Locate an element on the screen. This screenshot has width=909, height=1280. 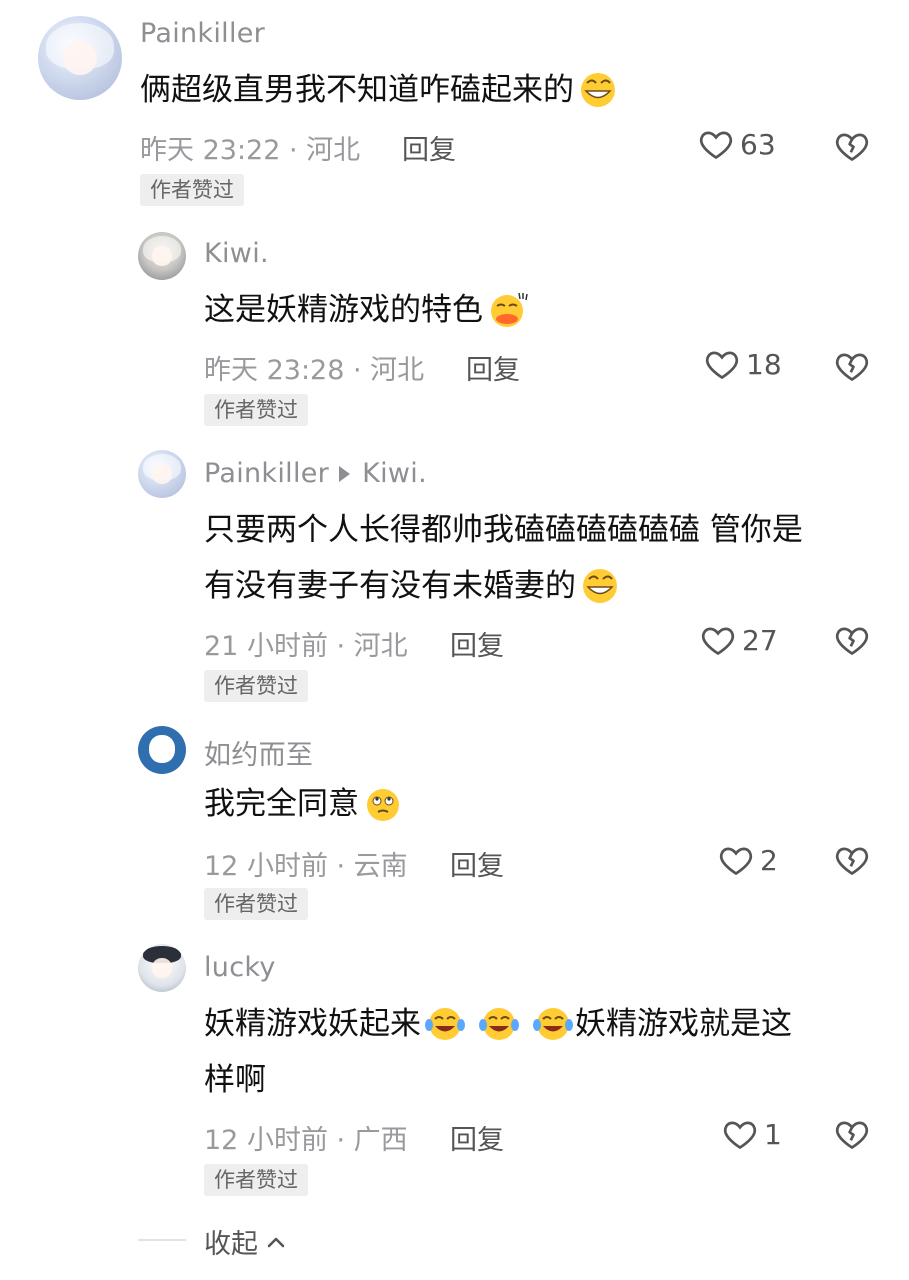
chevron-up-icon is located at coordinates (276, 1242).